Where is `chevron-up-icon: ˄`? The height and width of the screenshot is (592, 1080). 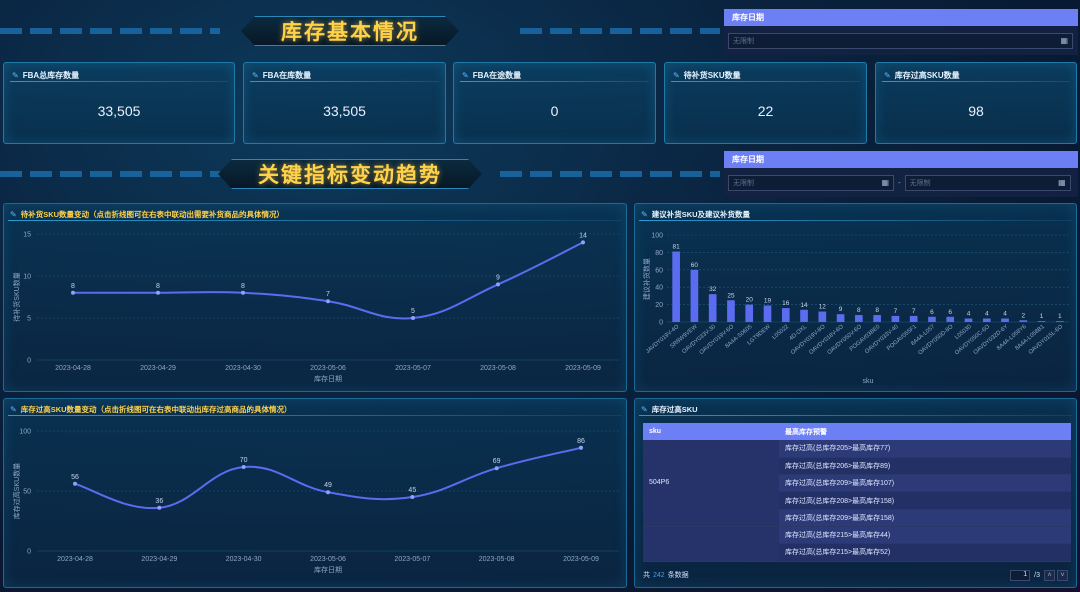 chevron-up-icon: ˄ is located at coordinates (1049, 575).